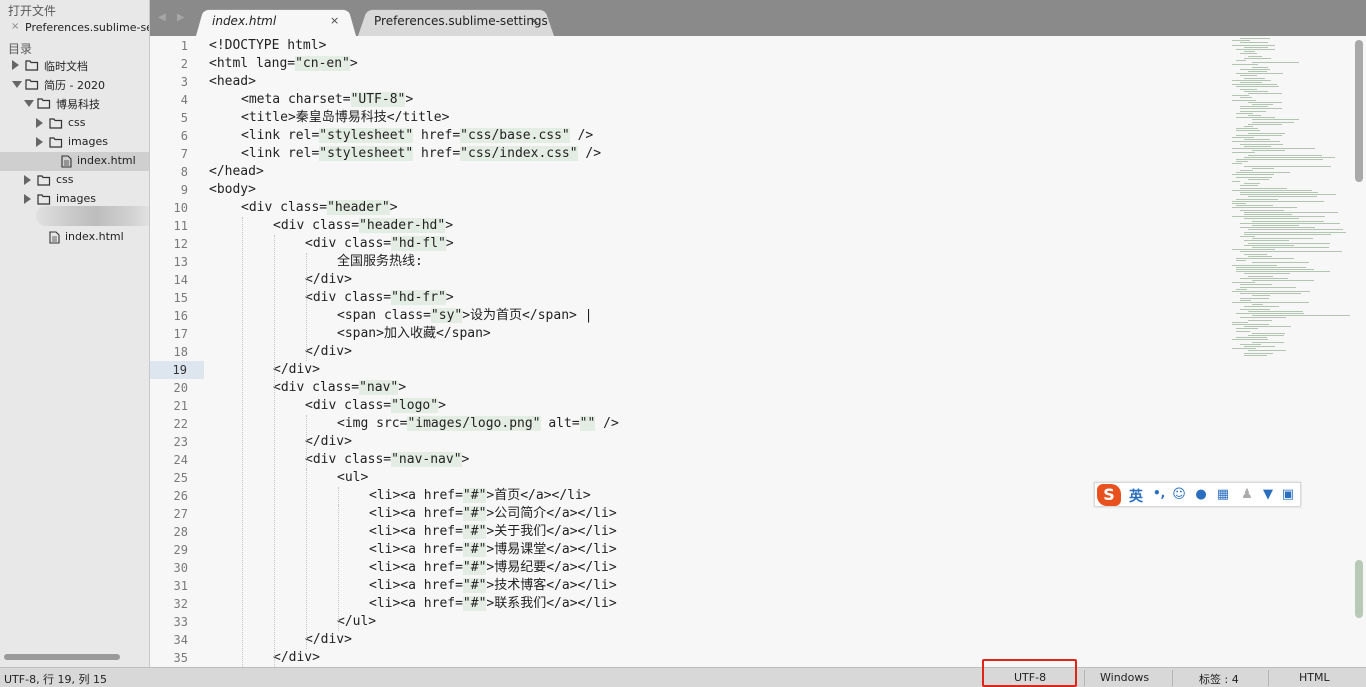 The height and width of the screenshot is (687, 1366). I want to click on line-number: 16, so click(180, 316).